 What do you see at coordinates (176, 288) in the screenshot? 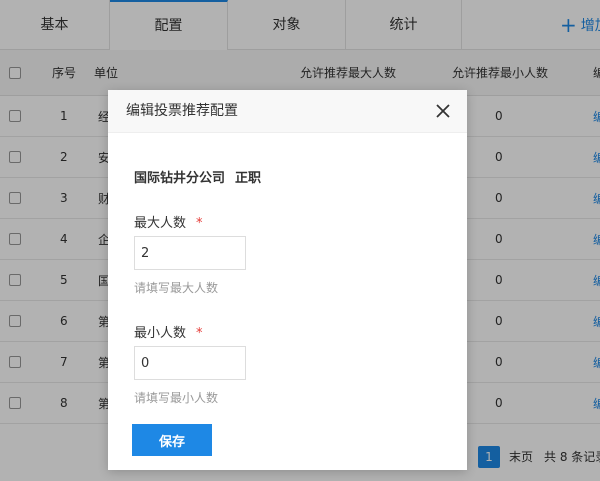
I see `max-count-hint: 请填写最大人数` at bounding box center [176, 288].